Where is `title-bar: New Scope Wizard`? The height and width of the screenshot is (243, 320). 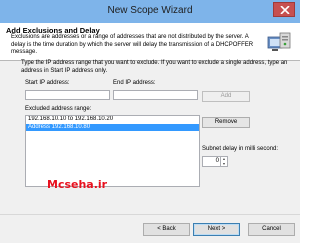
title-bar: New Scope Wizard is located at coordinates (150, 11).